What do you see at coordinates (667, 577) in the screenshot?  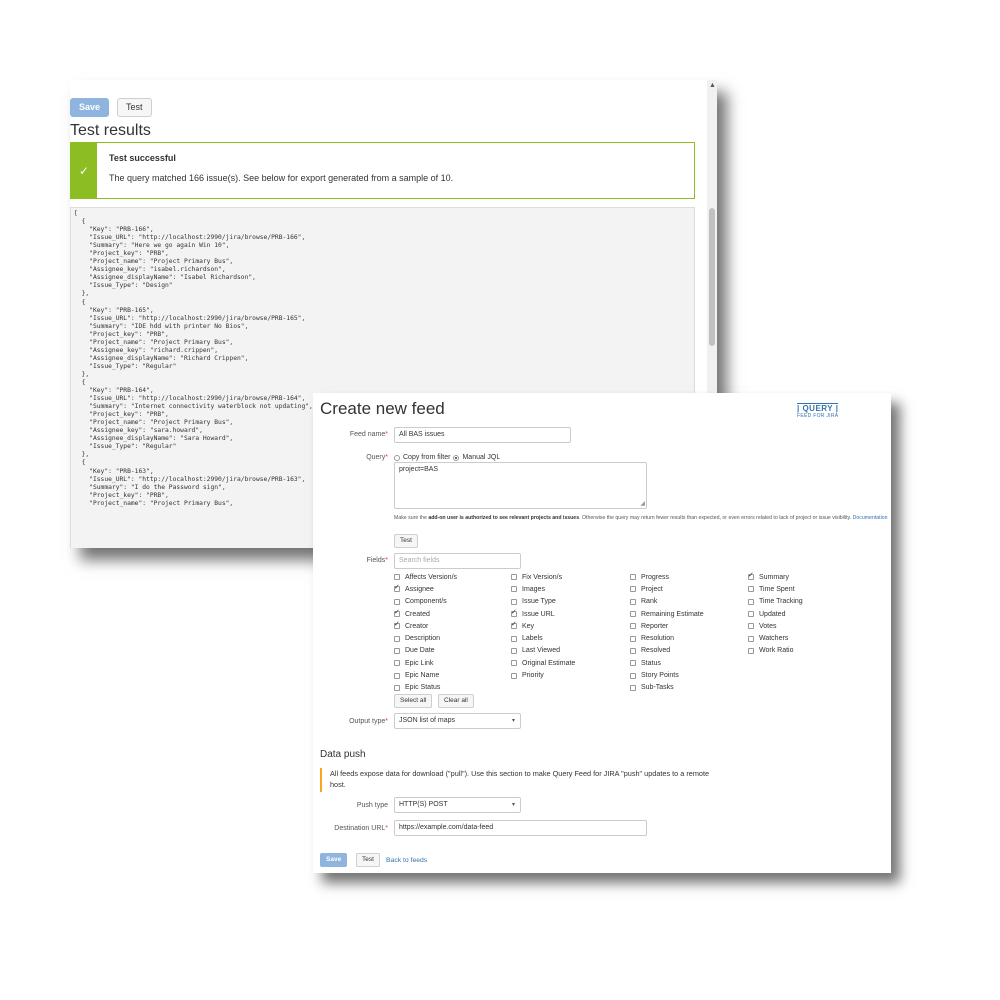 I see `field-option: Progress` at bounding box center [667, 577].